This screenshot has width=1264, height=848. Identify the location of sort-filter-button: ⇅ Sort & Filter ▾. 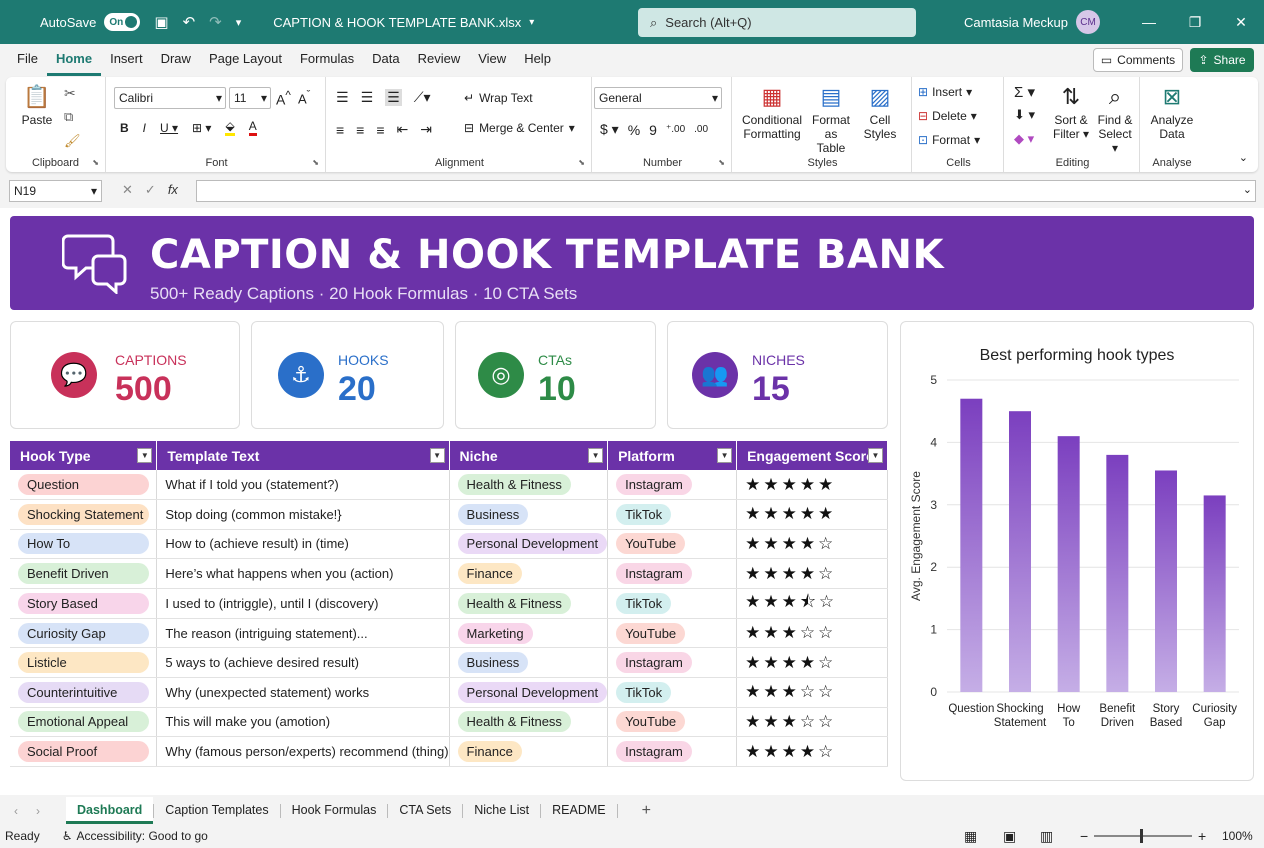
(1071, 112).